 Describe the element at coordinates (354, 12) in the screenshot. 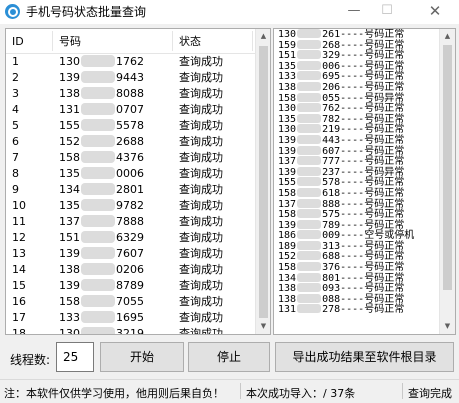

I see `minimize-button: —` at that location.